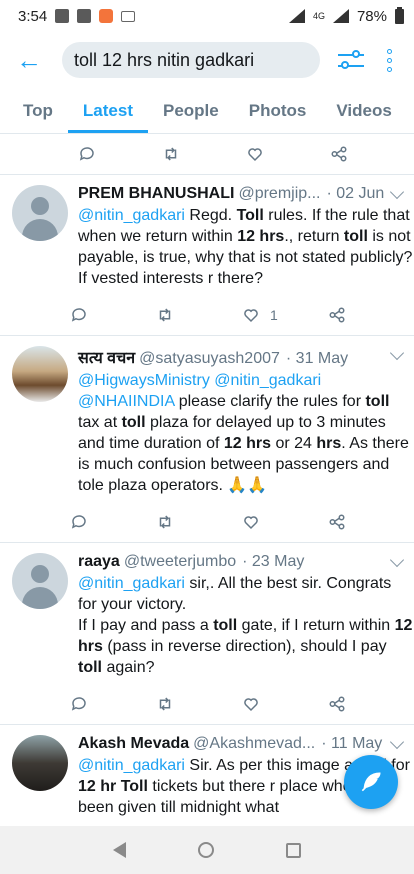 Image resolution: width=414 pixels, height=874 pixels. Describe the element at coordinates (206, 850) in the screenshot. I see `nav-home-icon` at that location.